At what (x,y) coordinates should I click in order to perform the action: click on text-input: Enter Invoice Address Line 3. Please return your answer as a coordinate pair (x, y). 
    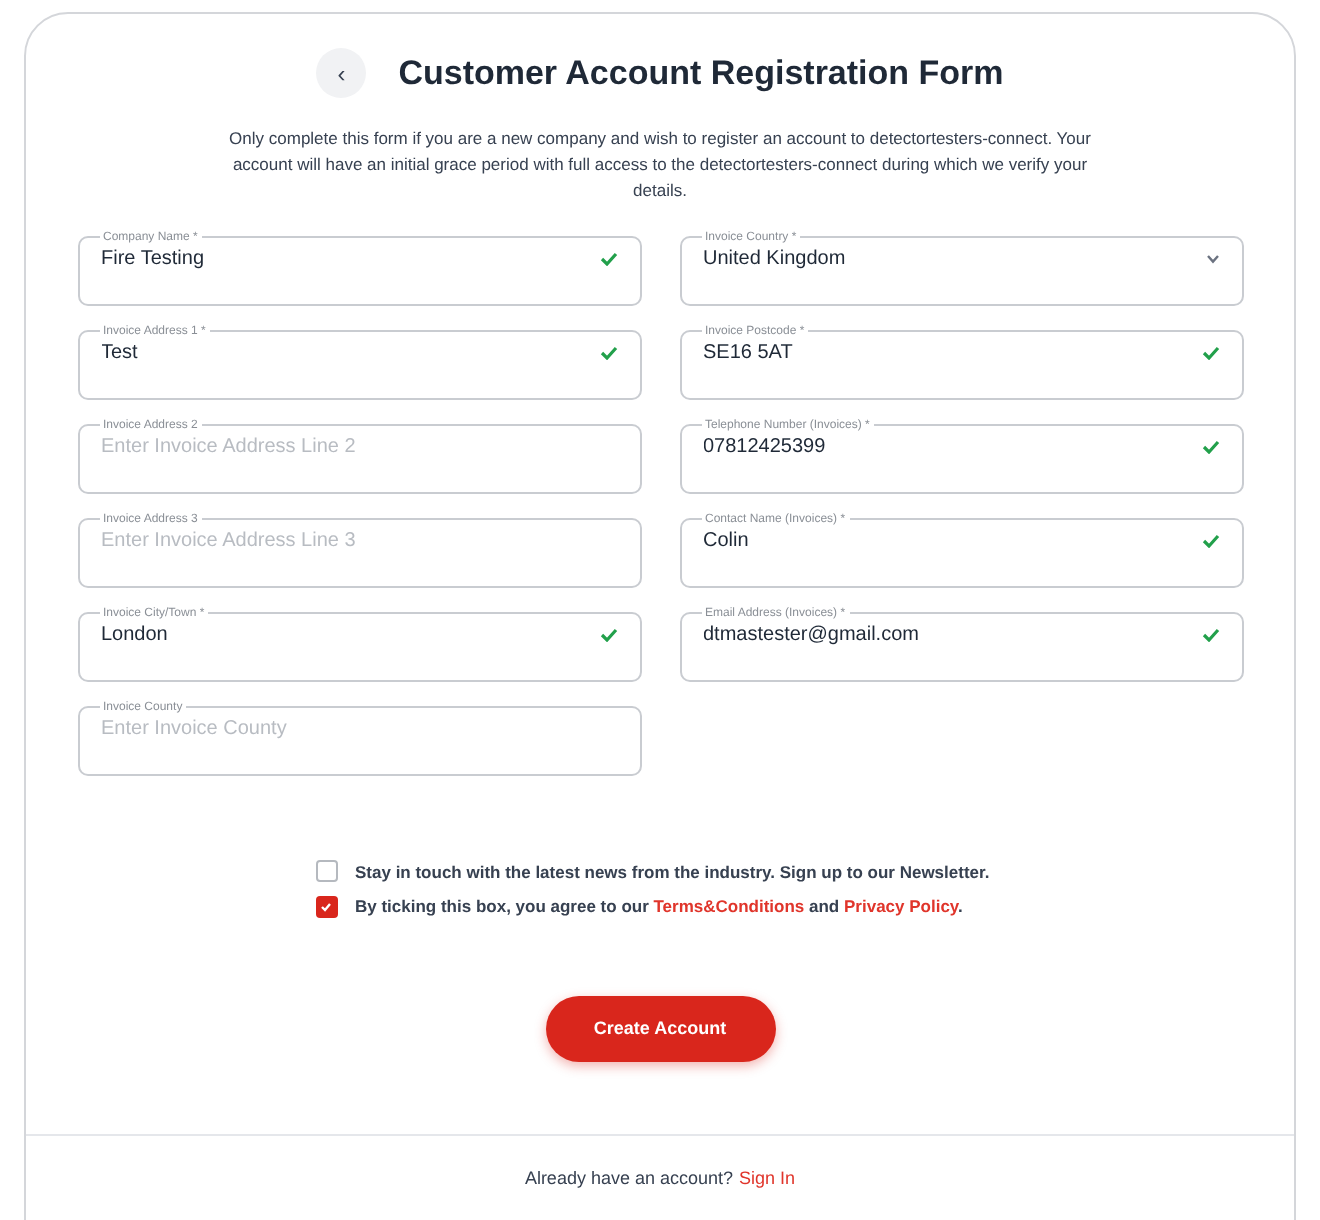
    Looking at the image, I should click on (359, 540).